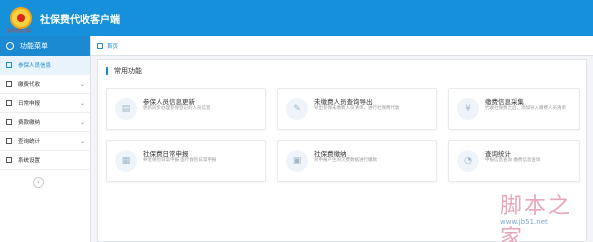 The image size is (593, 242). I want to click on declaration-icon, so click(9, 103).